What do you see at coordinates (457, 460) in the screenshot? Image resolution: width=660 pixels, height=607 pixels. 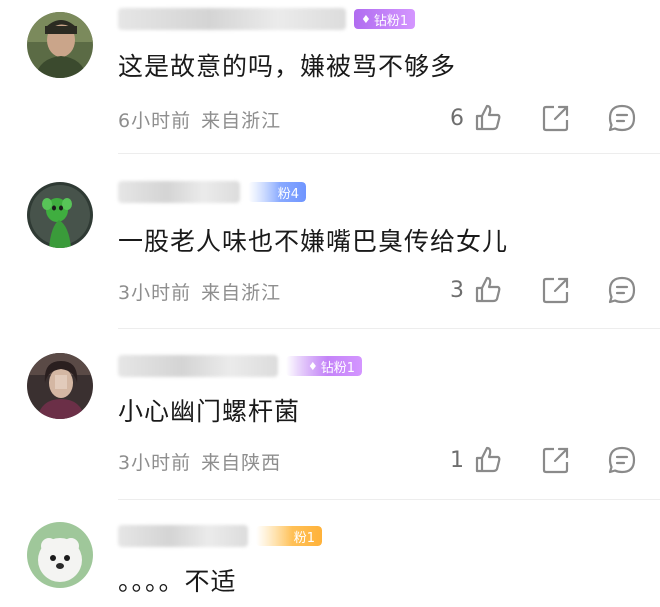 I see `like-count: 1` at bounding box center [457, 460].